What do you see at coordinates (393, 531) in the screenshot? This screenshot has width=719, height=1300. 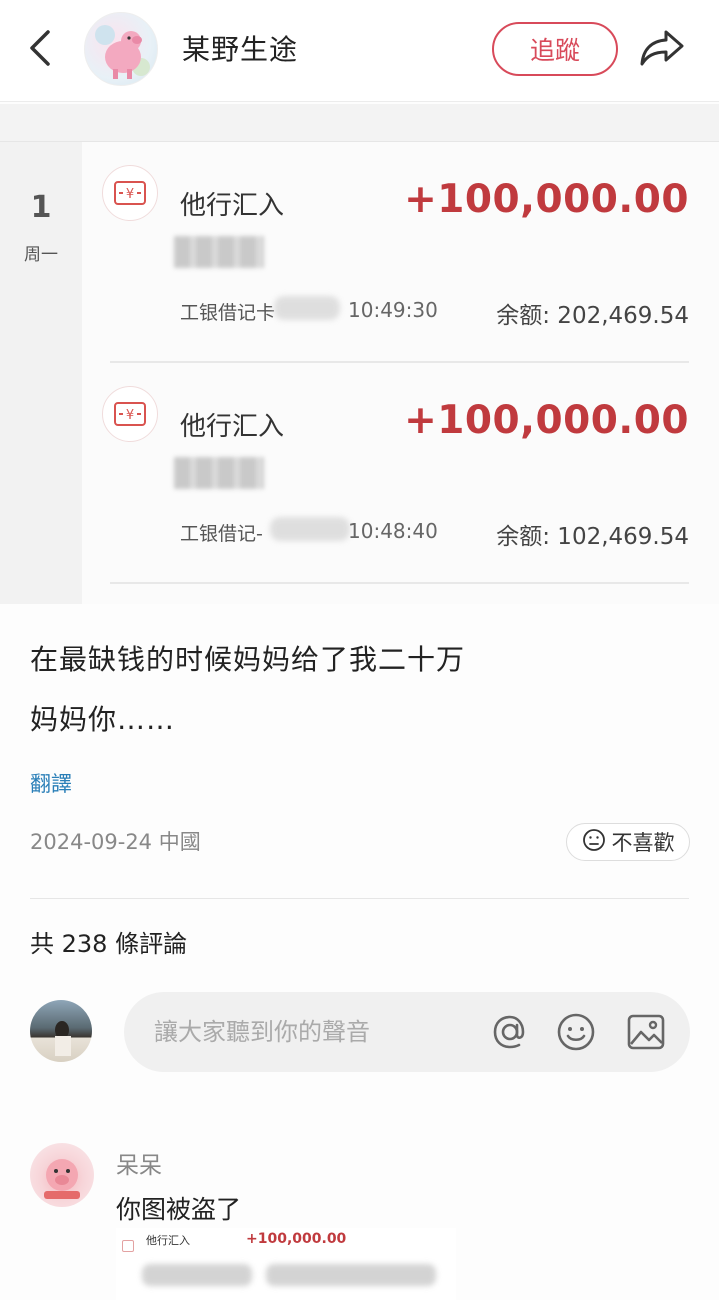 I see `transaction-time: 10:48:40` at bounding box center [393, 531].